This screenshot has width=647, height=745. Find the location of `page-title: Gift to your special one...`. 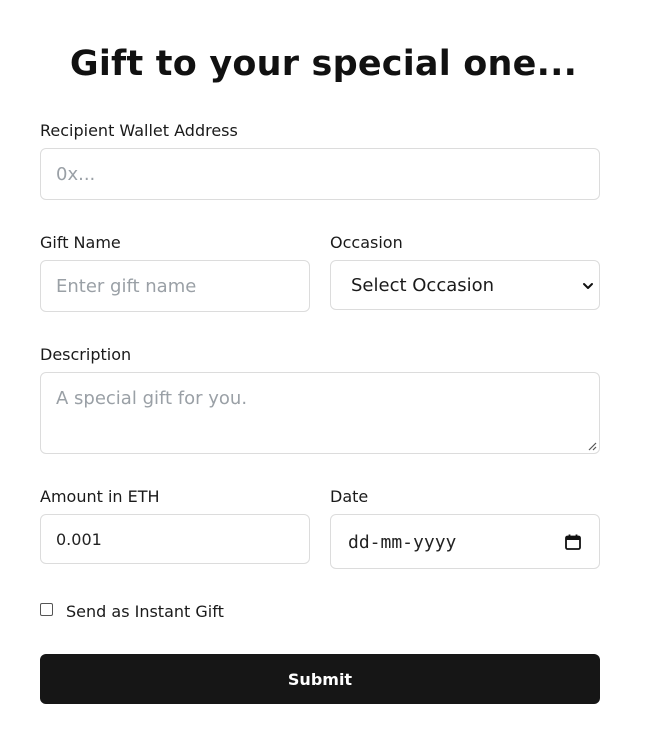

page-title: Gift to your special one... is located at coordinates (323, 64).